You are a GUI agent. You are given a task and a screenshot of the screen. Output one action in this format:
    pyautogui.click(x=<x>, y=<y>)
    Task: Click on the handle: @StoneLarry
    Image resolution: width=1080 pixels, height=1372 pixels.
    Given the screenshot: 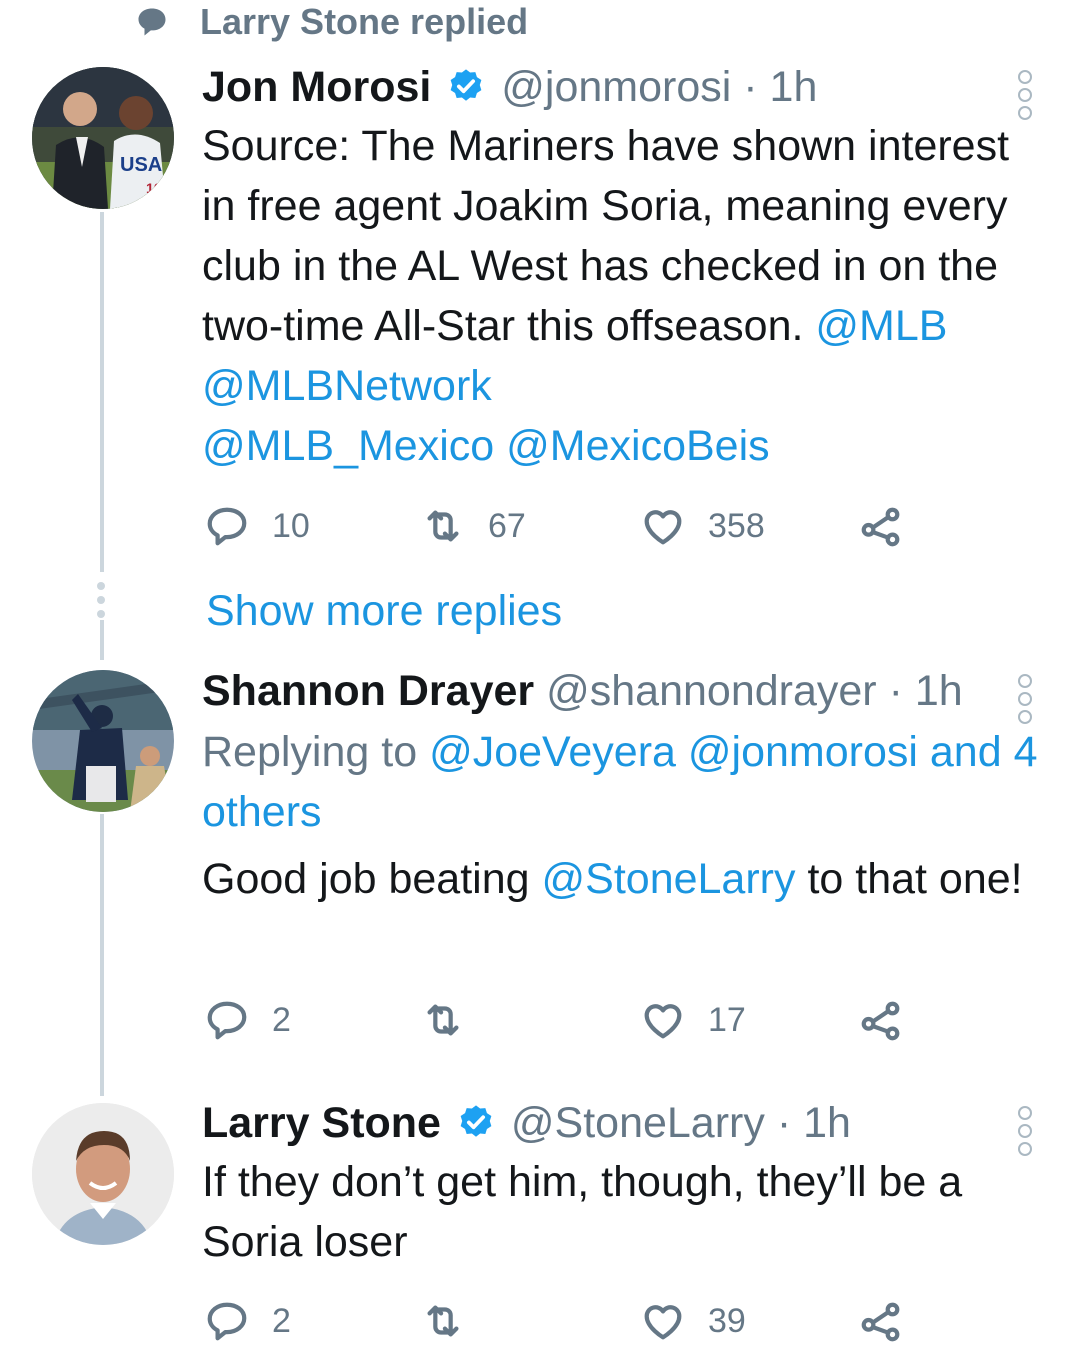 What is the action you would take?
    pyautogui.click(x=638, y=1123)
    